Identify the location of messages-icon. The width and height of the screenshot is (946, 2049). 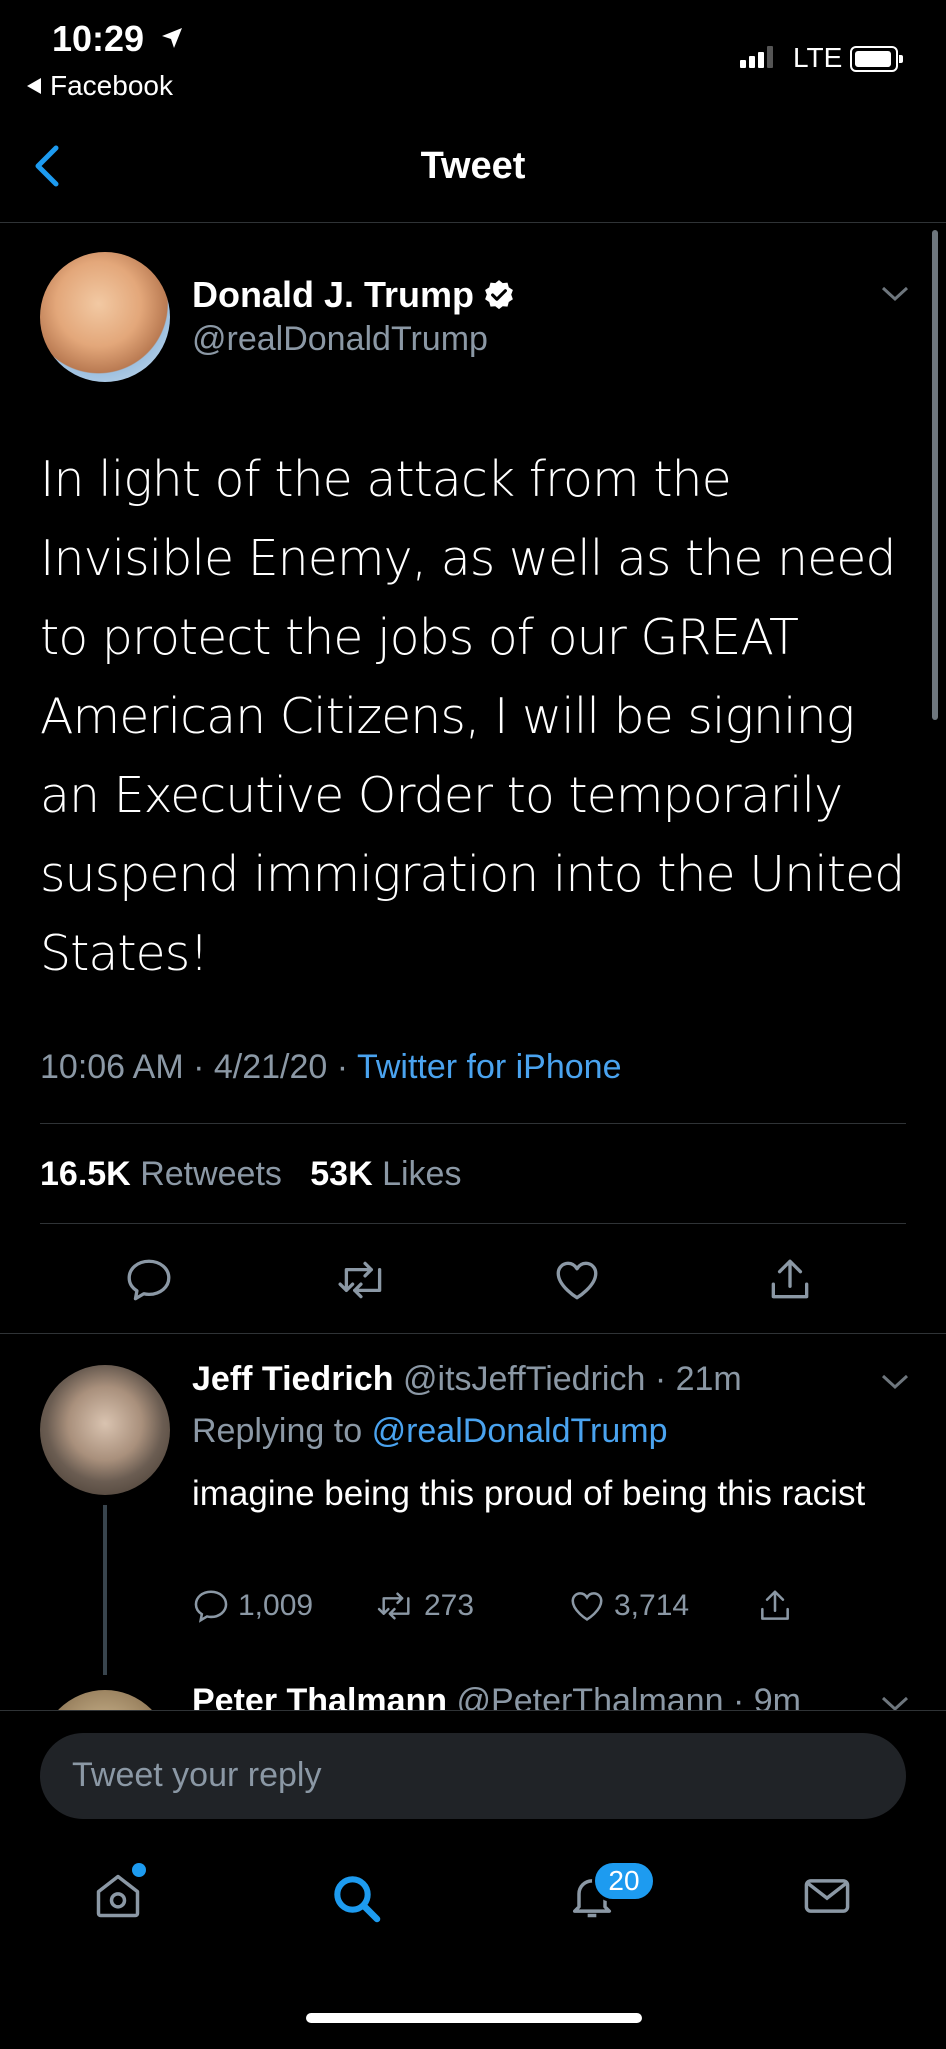
(827, 1896).